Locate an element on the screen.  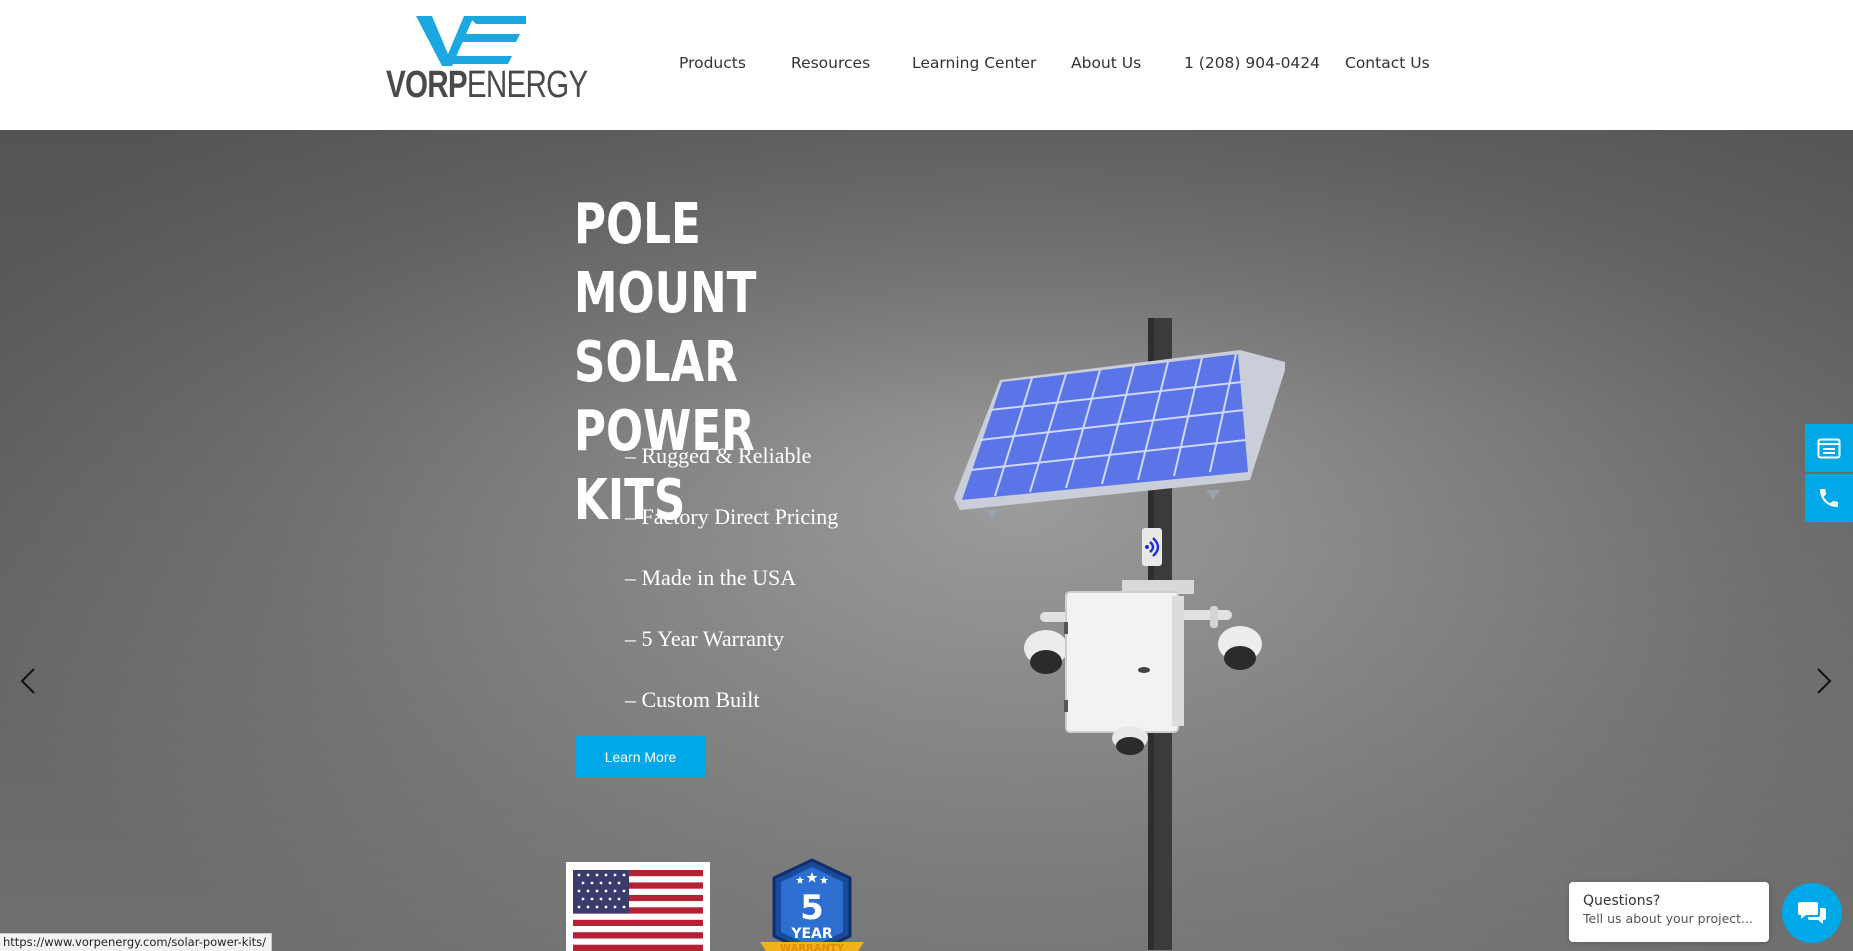
logo-wordmark: VORPENERGY is located at coordinates (487, 85).